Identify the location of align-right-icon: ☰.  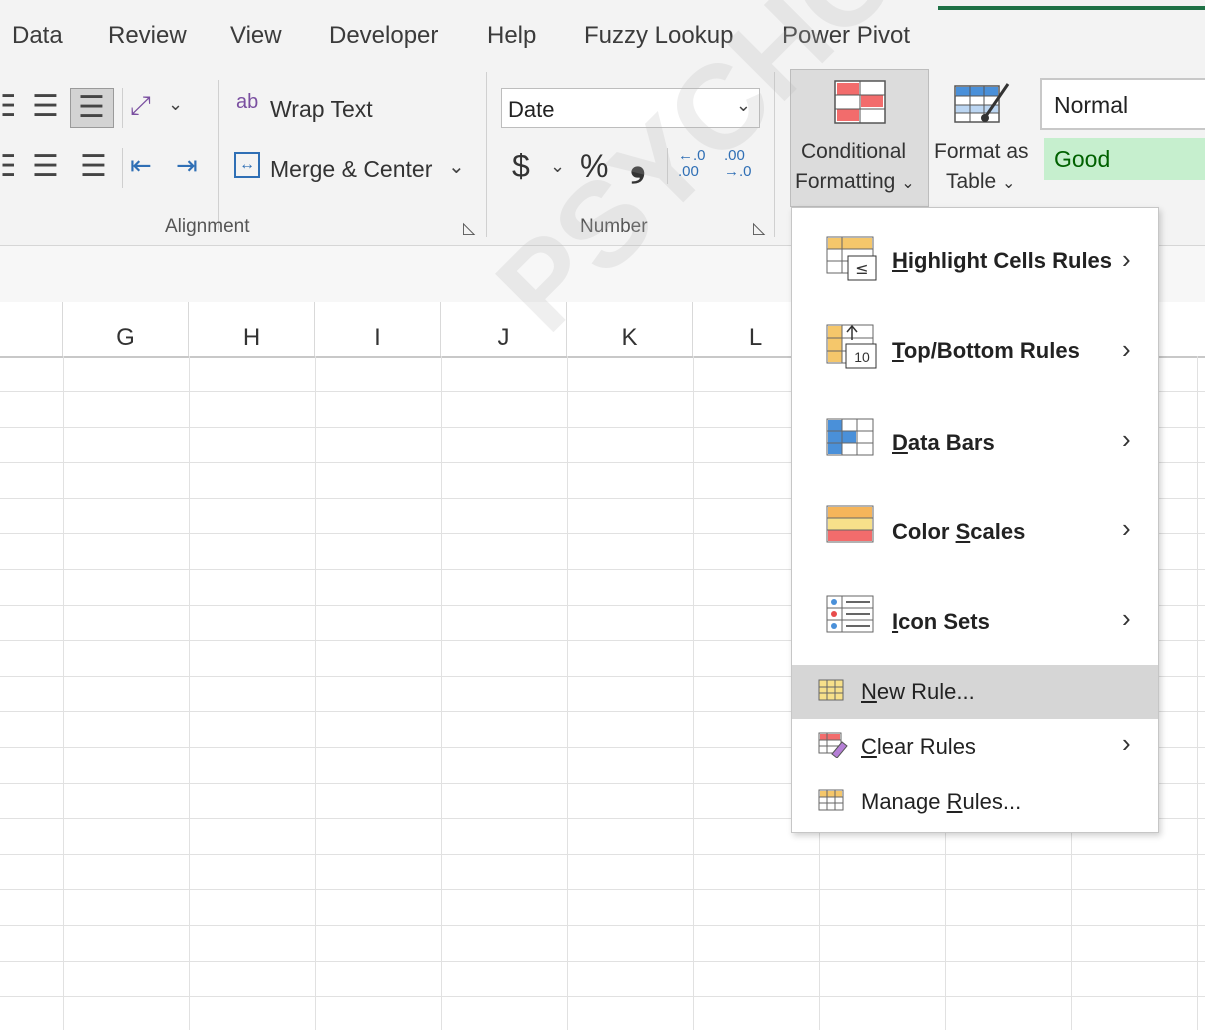
(93, 167).